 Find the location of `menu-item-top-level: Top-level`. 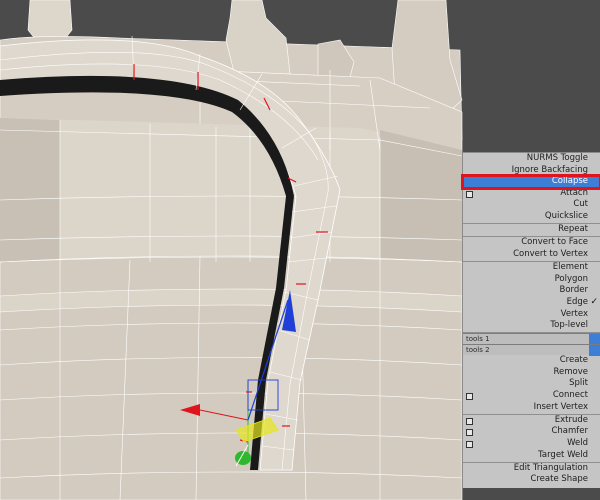

menu-item-top-level: Top-level is located at coordinates (531, 326).